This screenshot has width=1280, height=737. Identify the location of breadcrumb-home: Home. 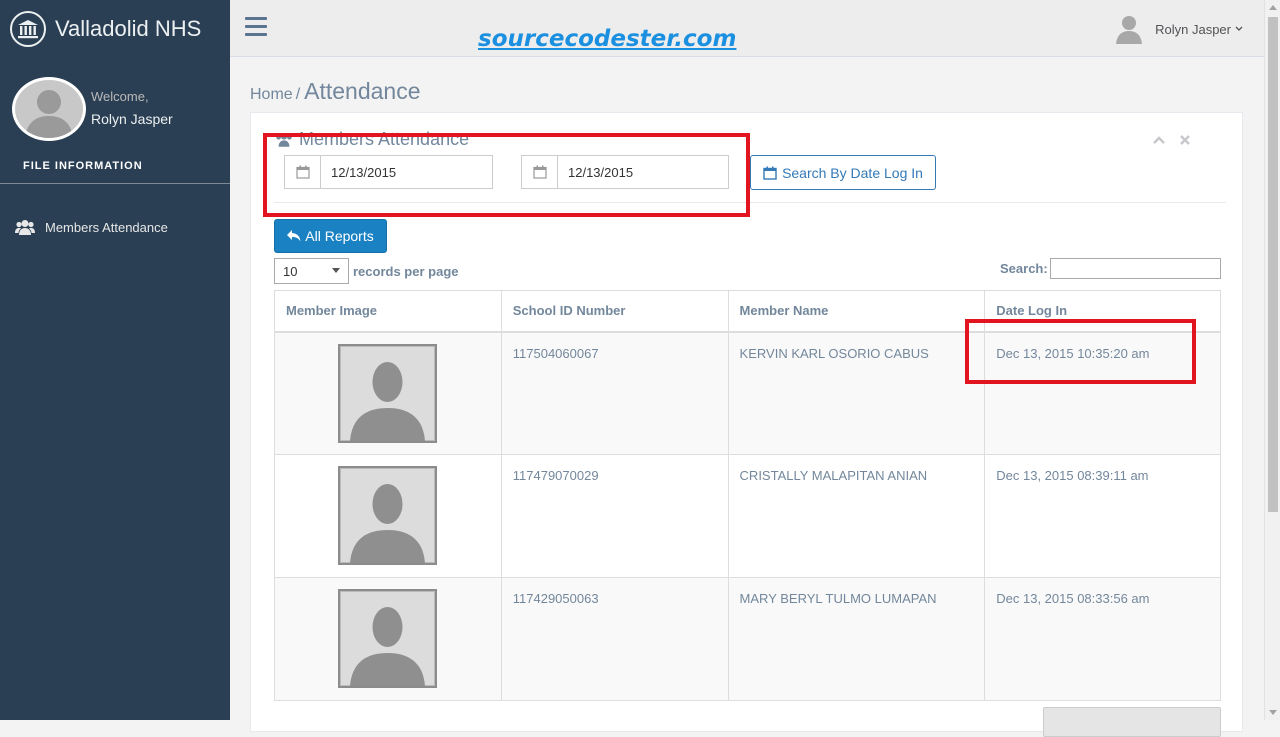
(271, 95).